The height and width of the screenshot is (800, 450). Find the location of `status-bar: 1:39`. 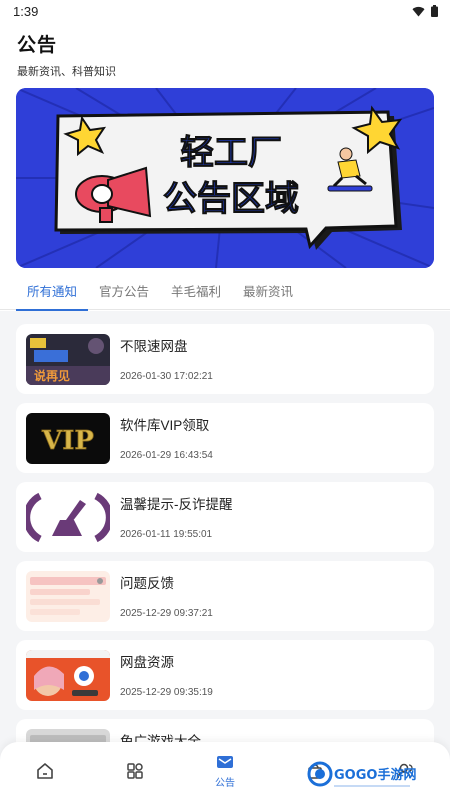

status-bar: 1:39 is located at coordinates (225, 11).